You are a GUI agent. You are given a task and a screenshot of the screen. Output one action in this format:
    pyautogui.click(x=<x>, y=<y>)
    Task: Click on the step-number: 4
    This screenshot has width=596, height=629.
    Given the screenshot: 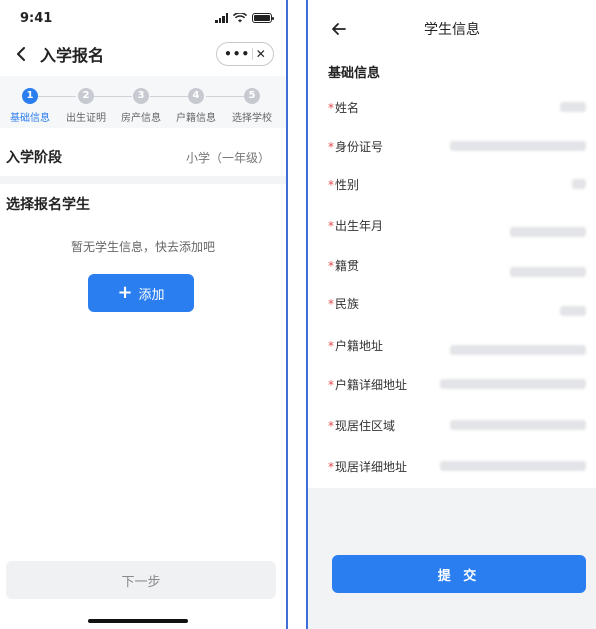 What is the action you would take?
    pyautogui.click(x=196, y=96)
    